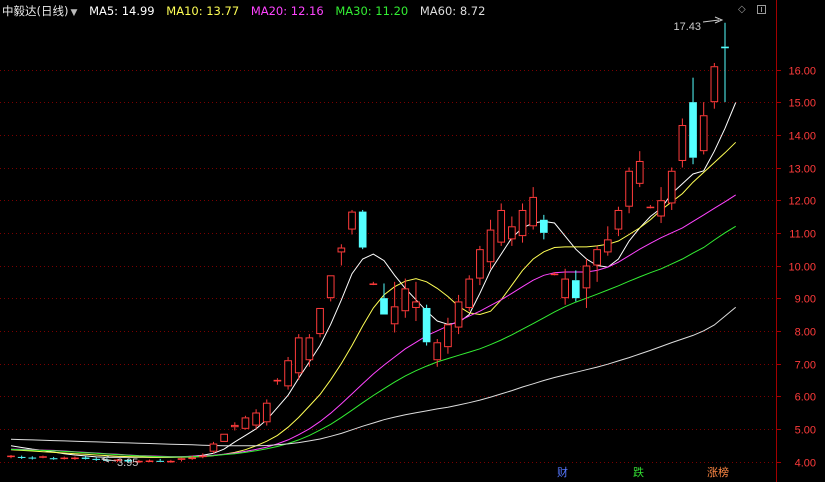 This screenshot has width=825, height=482. Describe the element at coordinates (35, 11) in the screenshot. I see `stock-name: 中毅达(日线)` at that location.